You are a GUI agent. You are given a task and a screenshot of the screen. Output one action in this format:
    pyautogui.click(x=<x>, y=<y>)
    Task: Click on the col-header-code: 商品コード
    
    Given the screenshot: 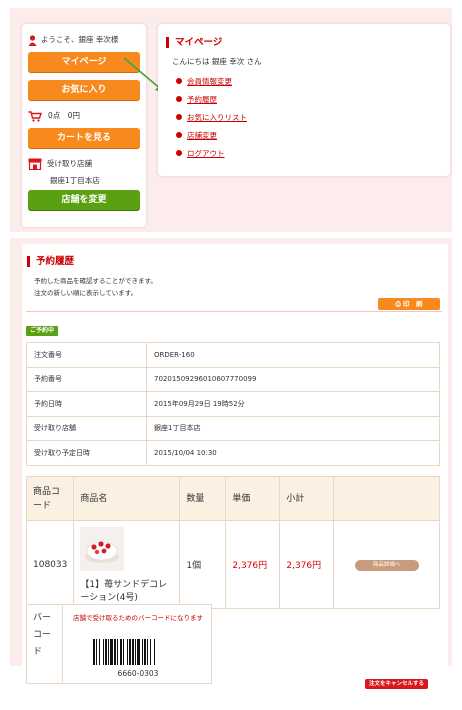 What is the action you would take?
    pyautogui.click(x=50, y=498)
    